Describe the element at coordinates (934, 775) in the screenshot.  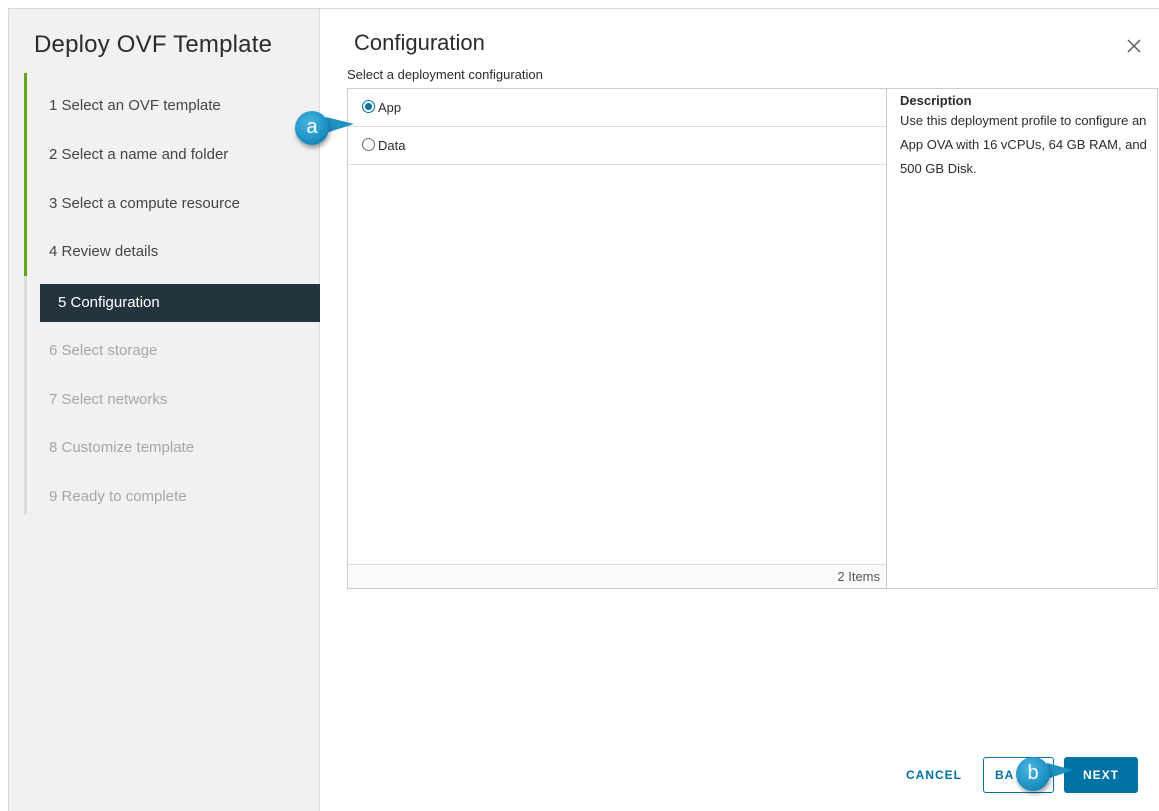
I see `cancel-button: CANCEL` at that location.